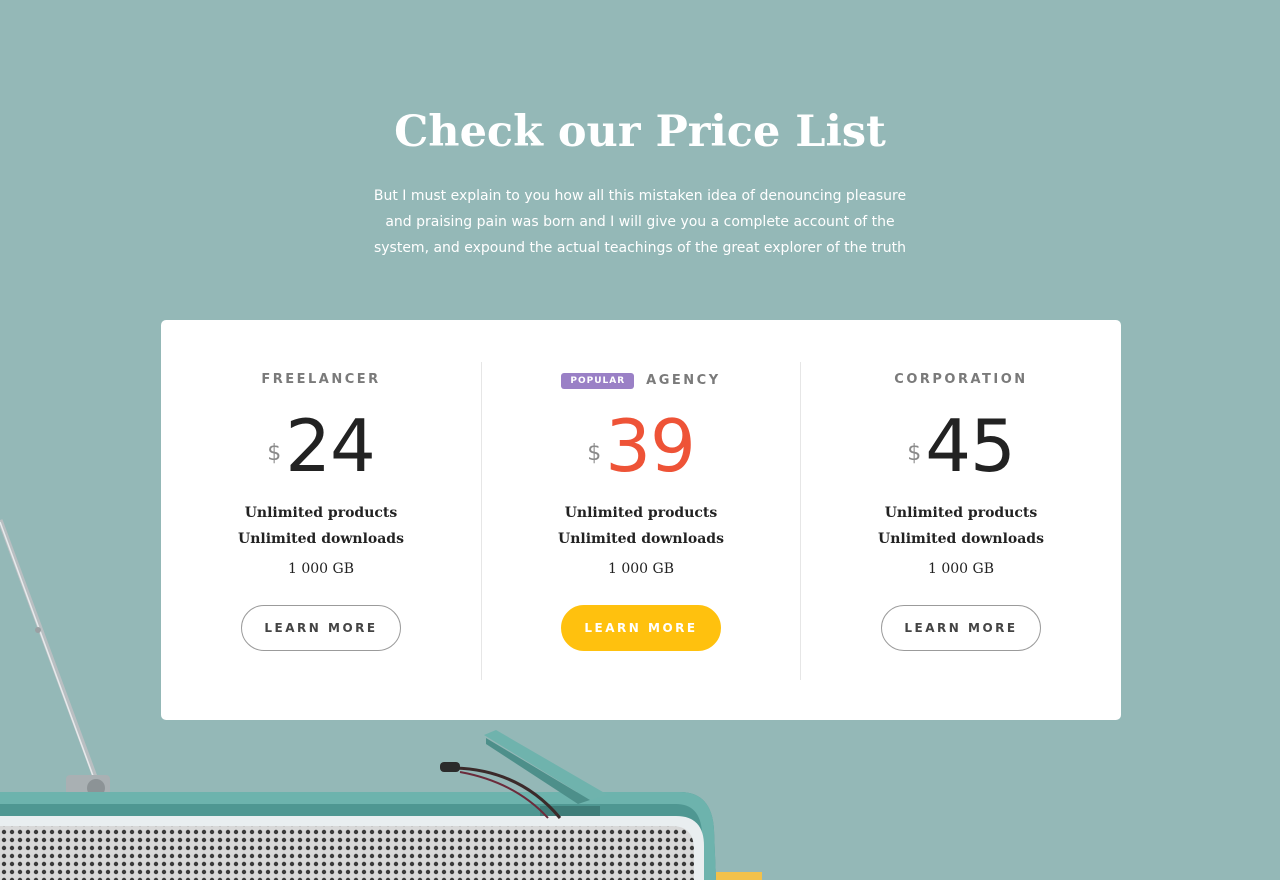 This screenshot has width=1280, height=880. What do you see at coordinates (970, 446) in the screenshot?
I see `price-amount: 45` at bounding box center [970, 446].